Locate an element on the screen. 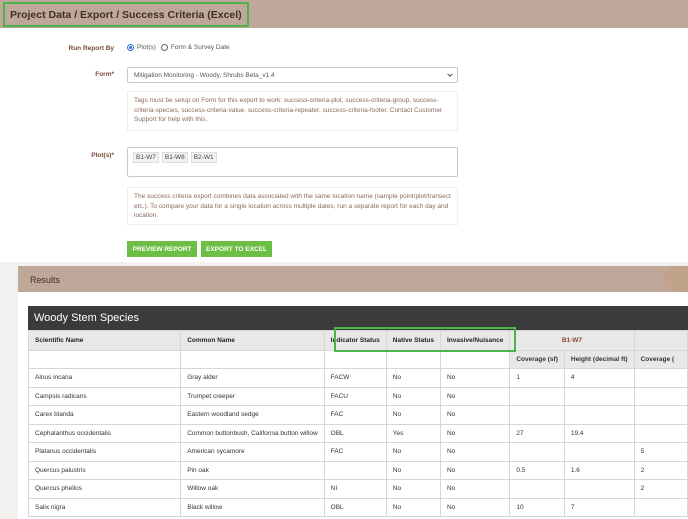 The image size is (688, 519). table-row: Salix nigra Black willow OBL No No 10 7 is located at coordinates (357, 507).